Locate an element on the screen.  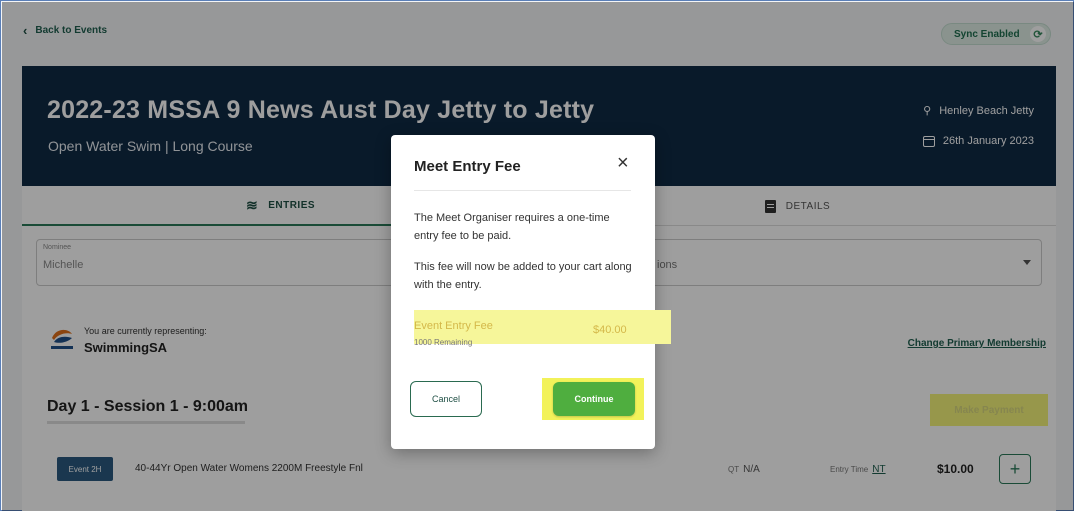
fee-remaining: 1000 Remaining is located at coordinates (443, 342).